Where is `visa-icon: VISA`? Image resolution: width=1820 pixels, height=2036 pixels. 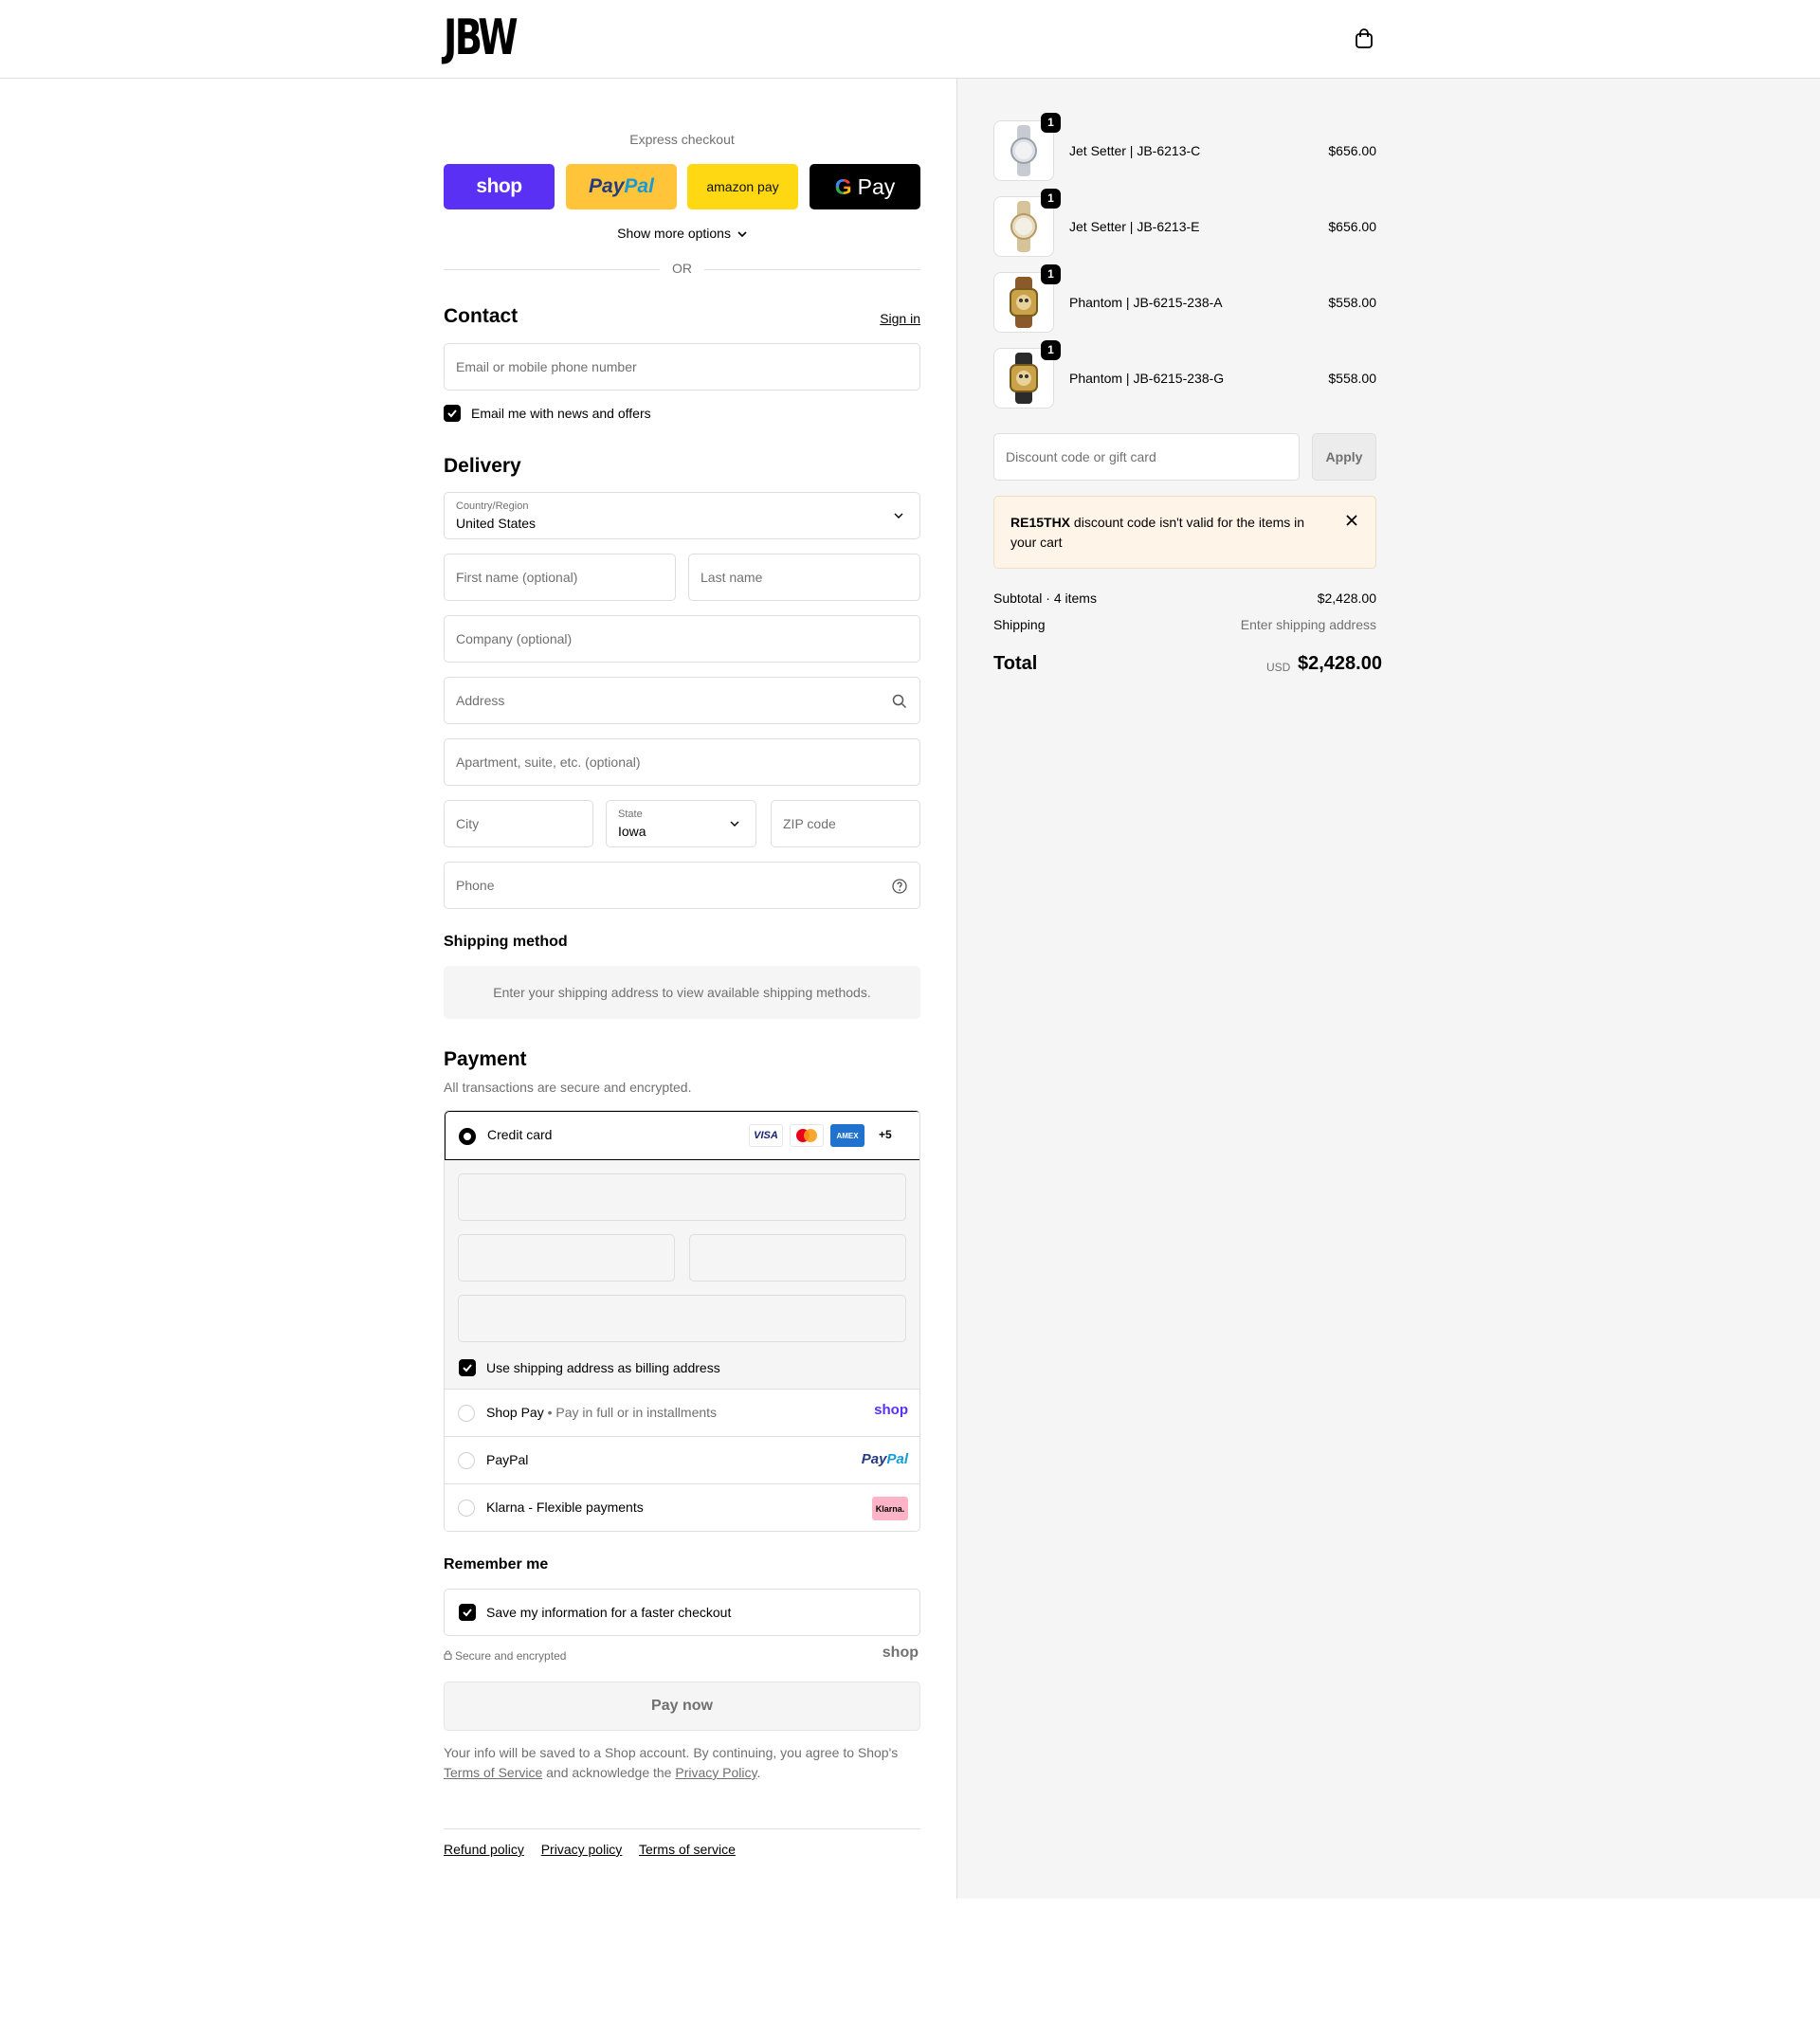
visa-icon: VISA is located at coordinates (766, 1136).